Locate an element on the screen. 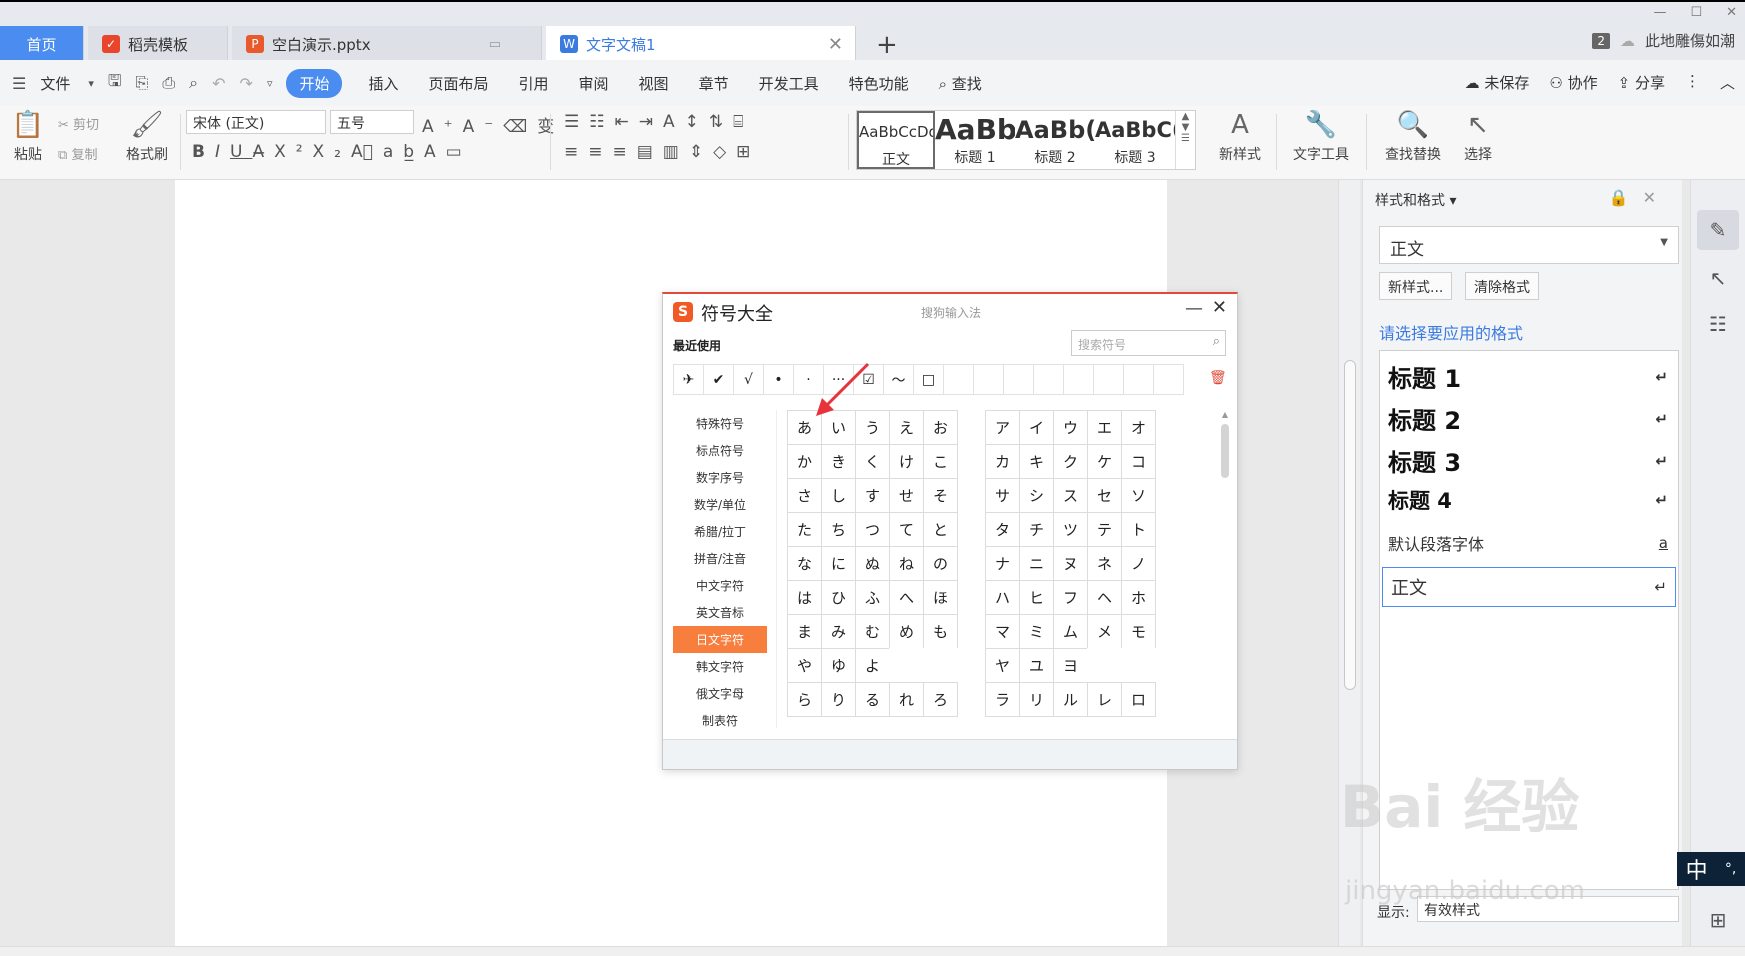 This screenshot has width=1745, height=956. print-icon: ⎙ is located at coordinates (168, 83).